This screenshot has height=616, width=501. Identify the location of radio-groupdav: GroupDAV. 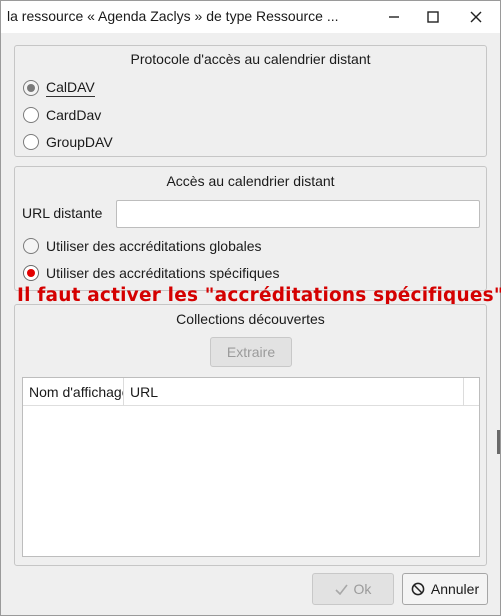
(68, 142).